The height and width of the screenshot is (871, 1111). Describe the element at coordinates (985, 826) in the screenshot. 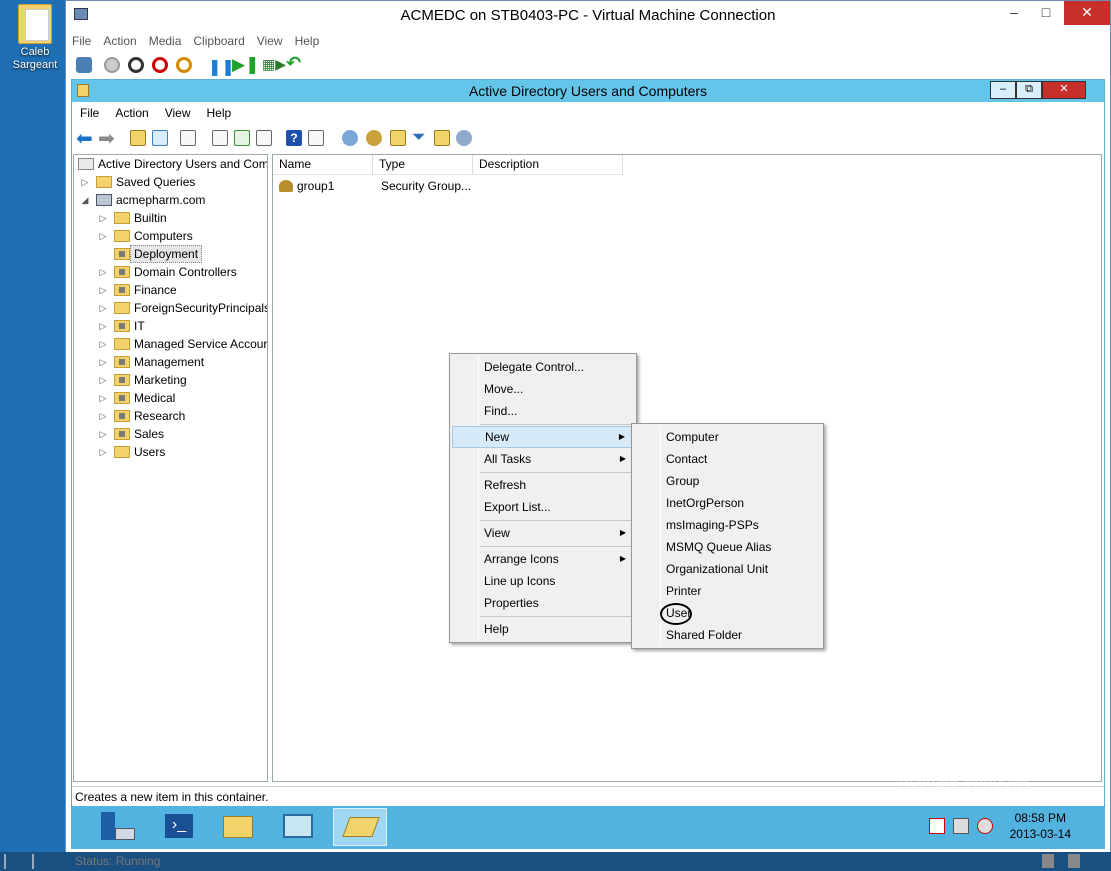

I see `volume-muted-icon` at that location.